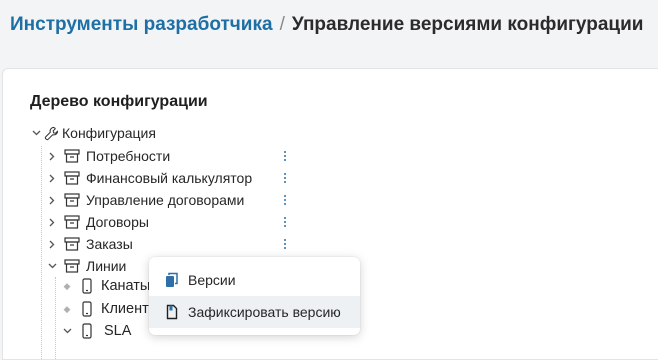  I want to click on tree-node-label: Канаты, so click(126, 286).